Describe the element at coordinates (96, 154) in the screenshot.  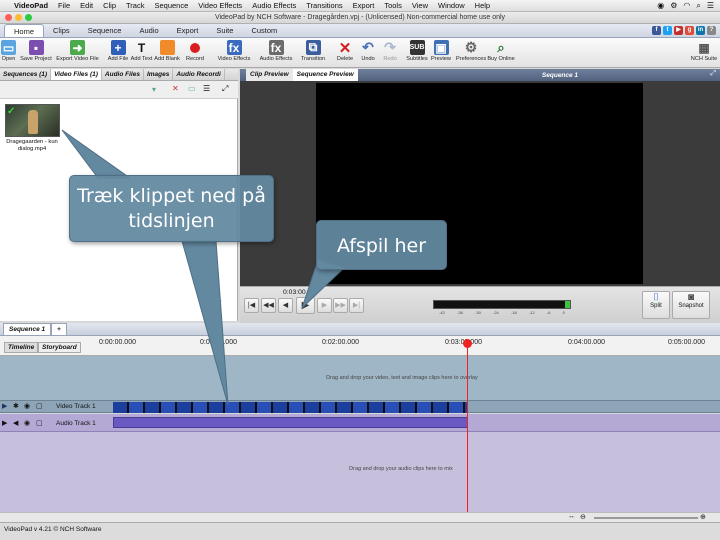
I see `drag-pointer-up` at that location.